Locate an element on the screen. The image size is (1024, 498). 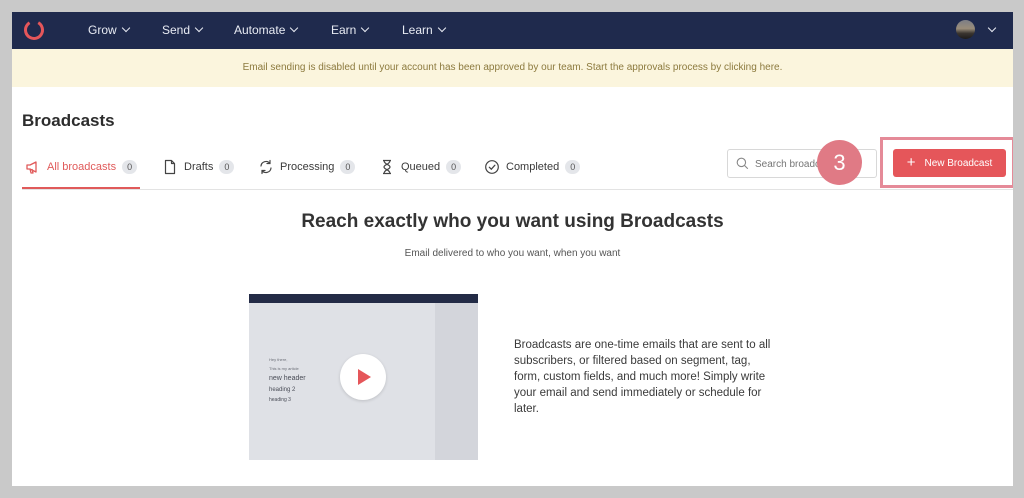
nav-grow: Grow is located at coordinates (109, 30).